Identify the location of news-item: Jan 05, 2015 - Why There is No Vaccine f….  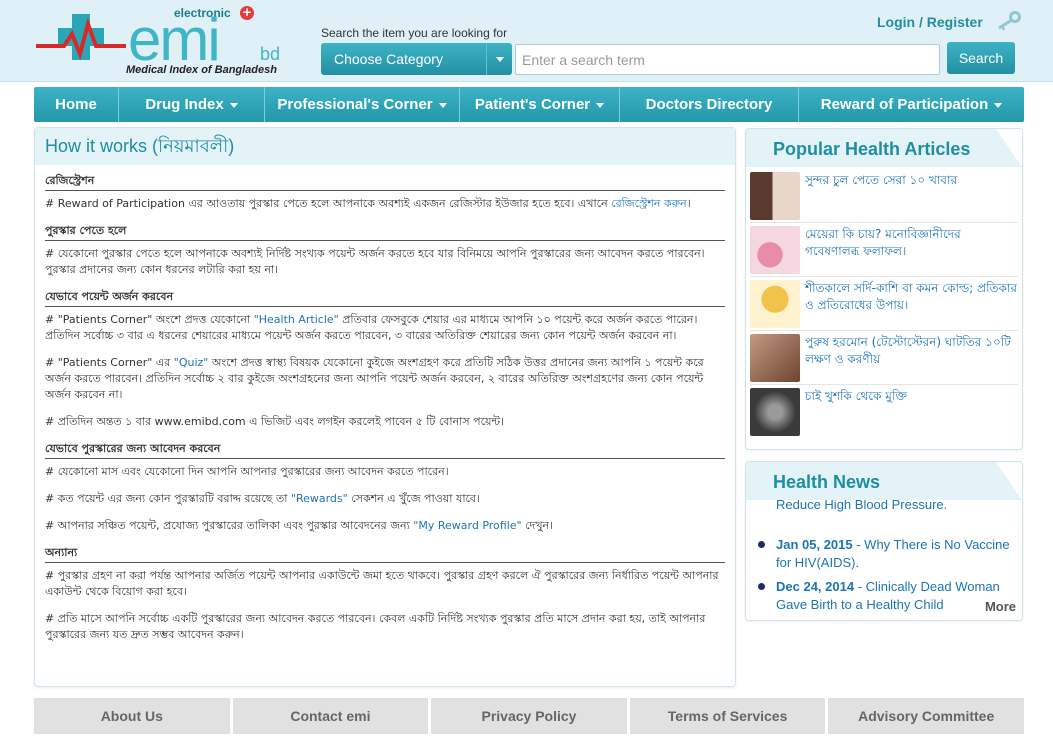
(885, 554).